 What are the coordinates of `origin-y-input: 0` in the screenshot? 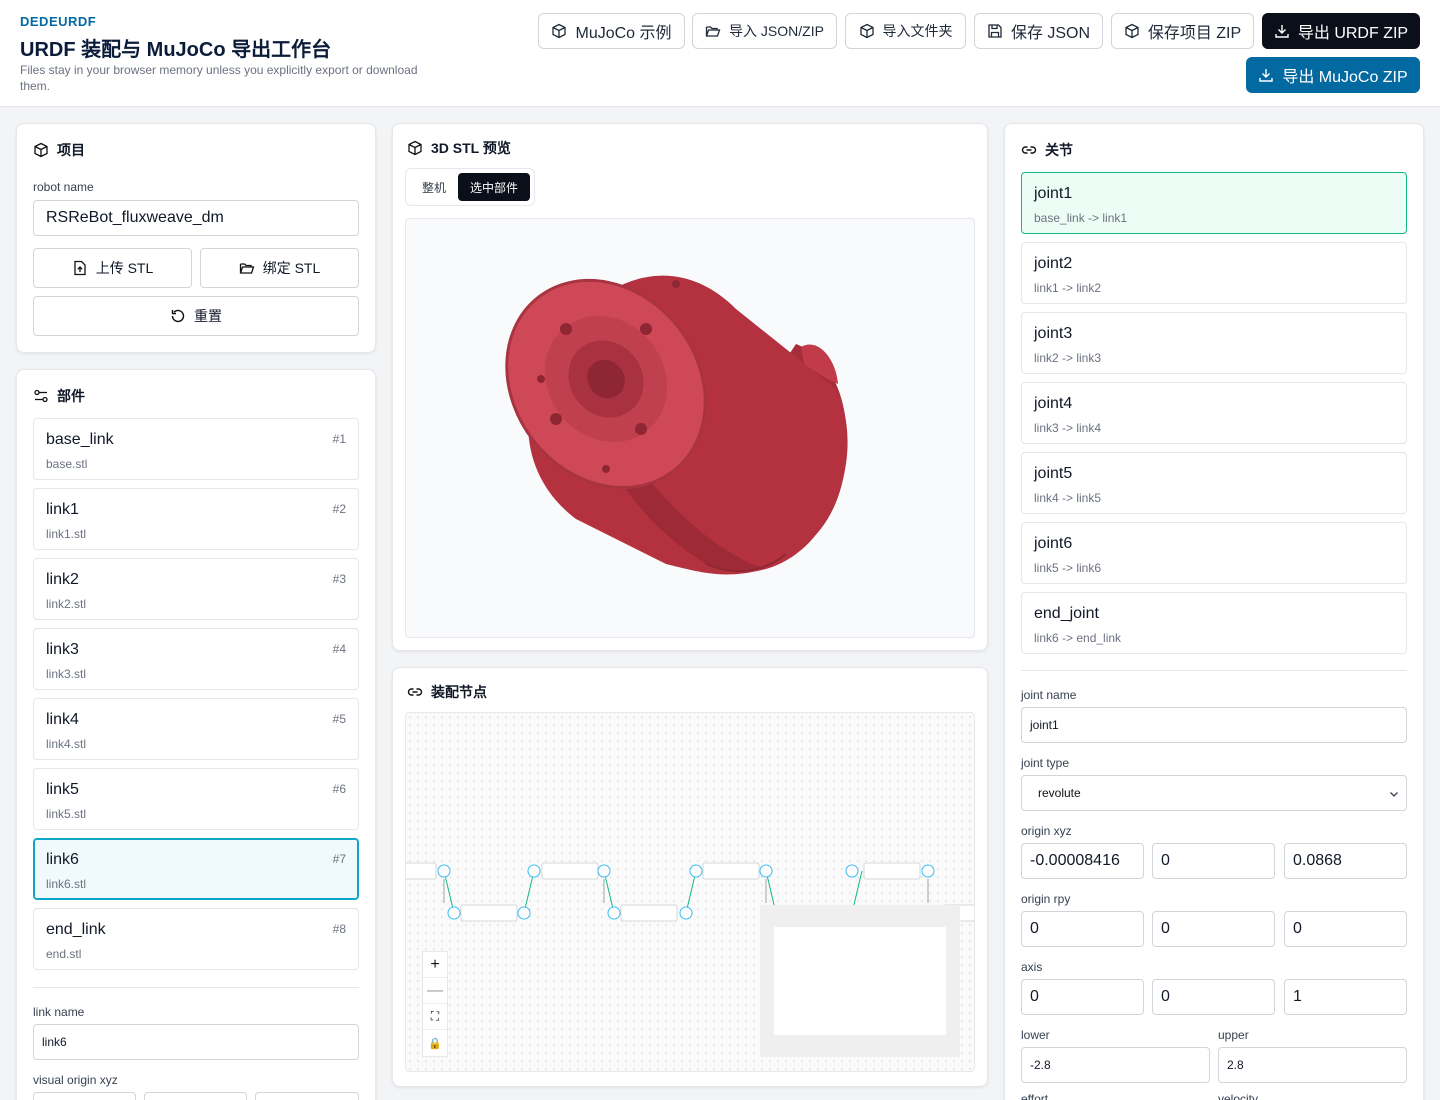 It's located at (1213, 861).